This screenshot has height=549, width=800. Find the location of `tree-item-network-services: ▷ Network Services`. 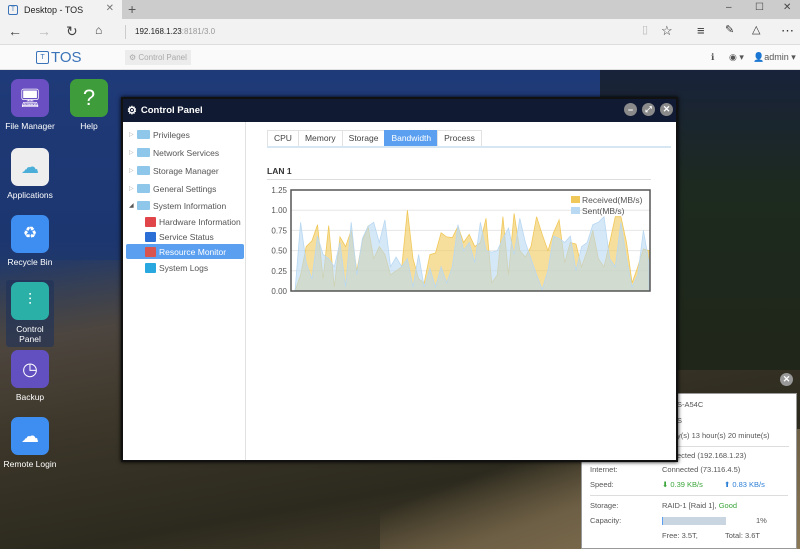

tree-item-network-services: ▷ Network Services is located at coordinates (174, 152).